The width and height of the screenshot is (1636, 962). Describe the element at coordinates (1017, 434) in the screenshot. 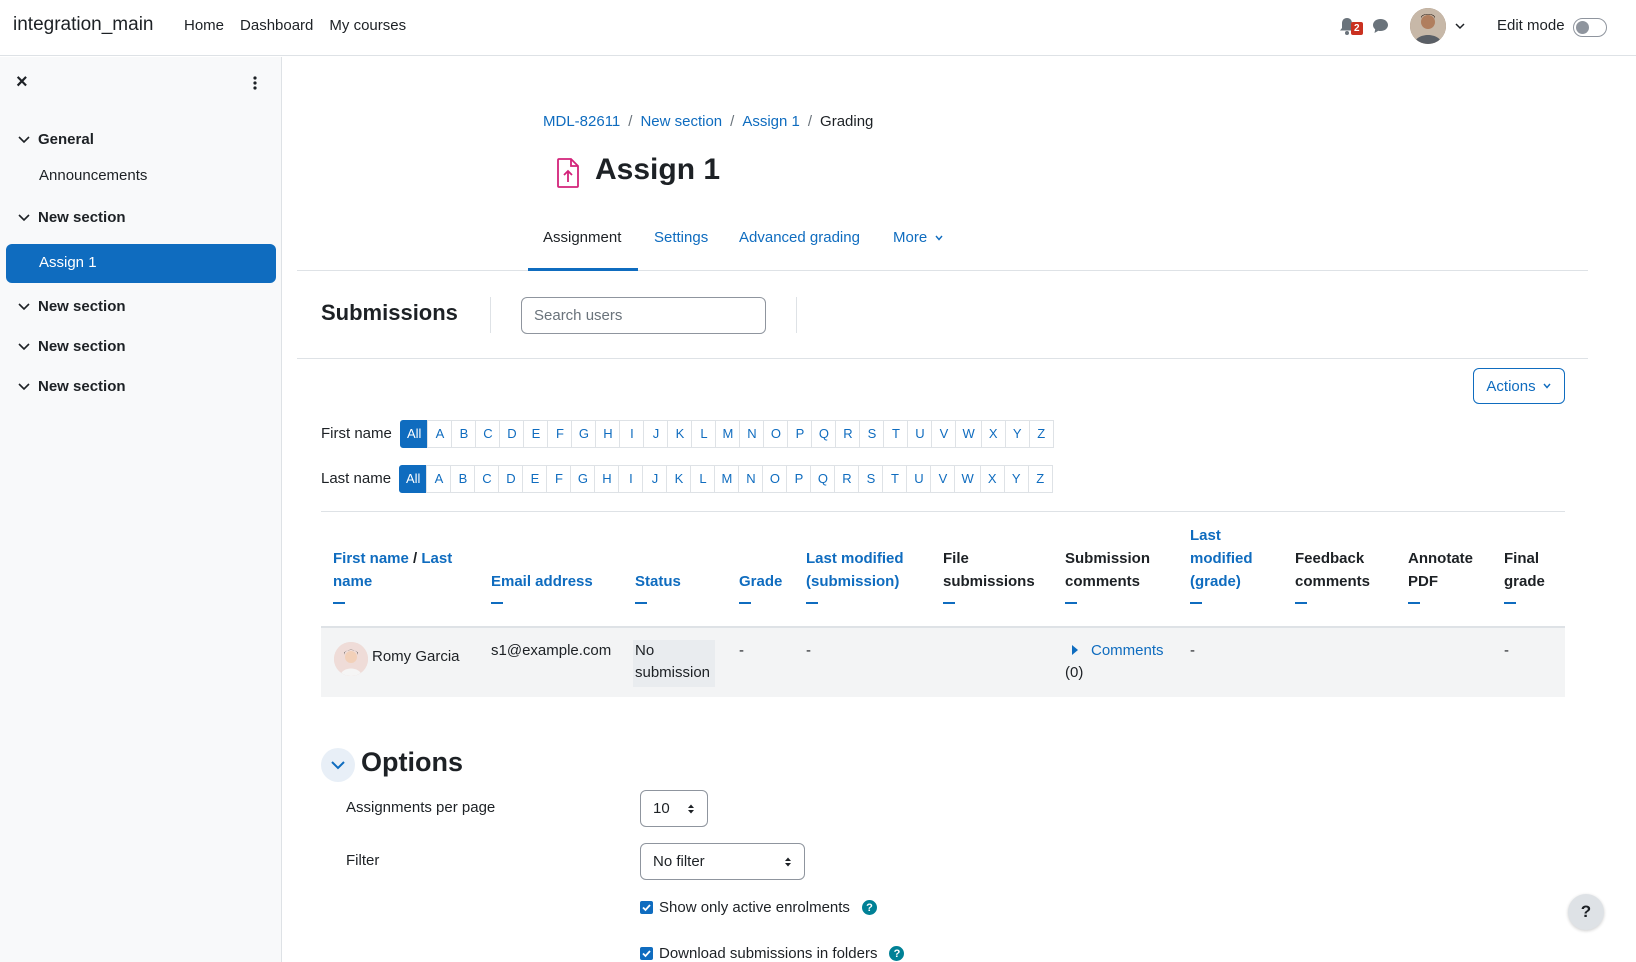

I see `first-name-initial-y: Y` at that location.